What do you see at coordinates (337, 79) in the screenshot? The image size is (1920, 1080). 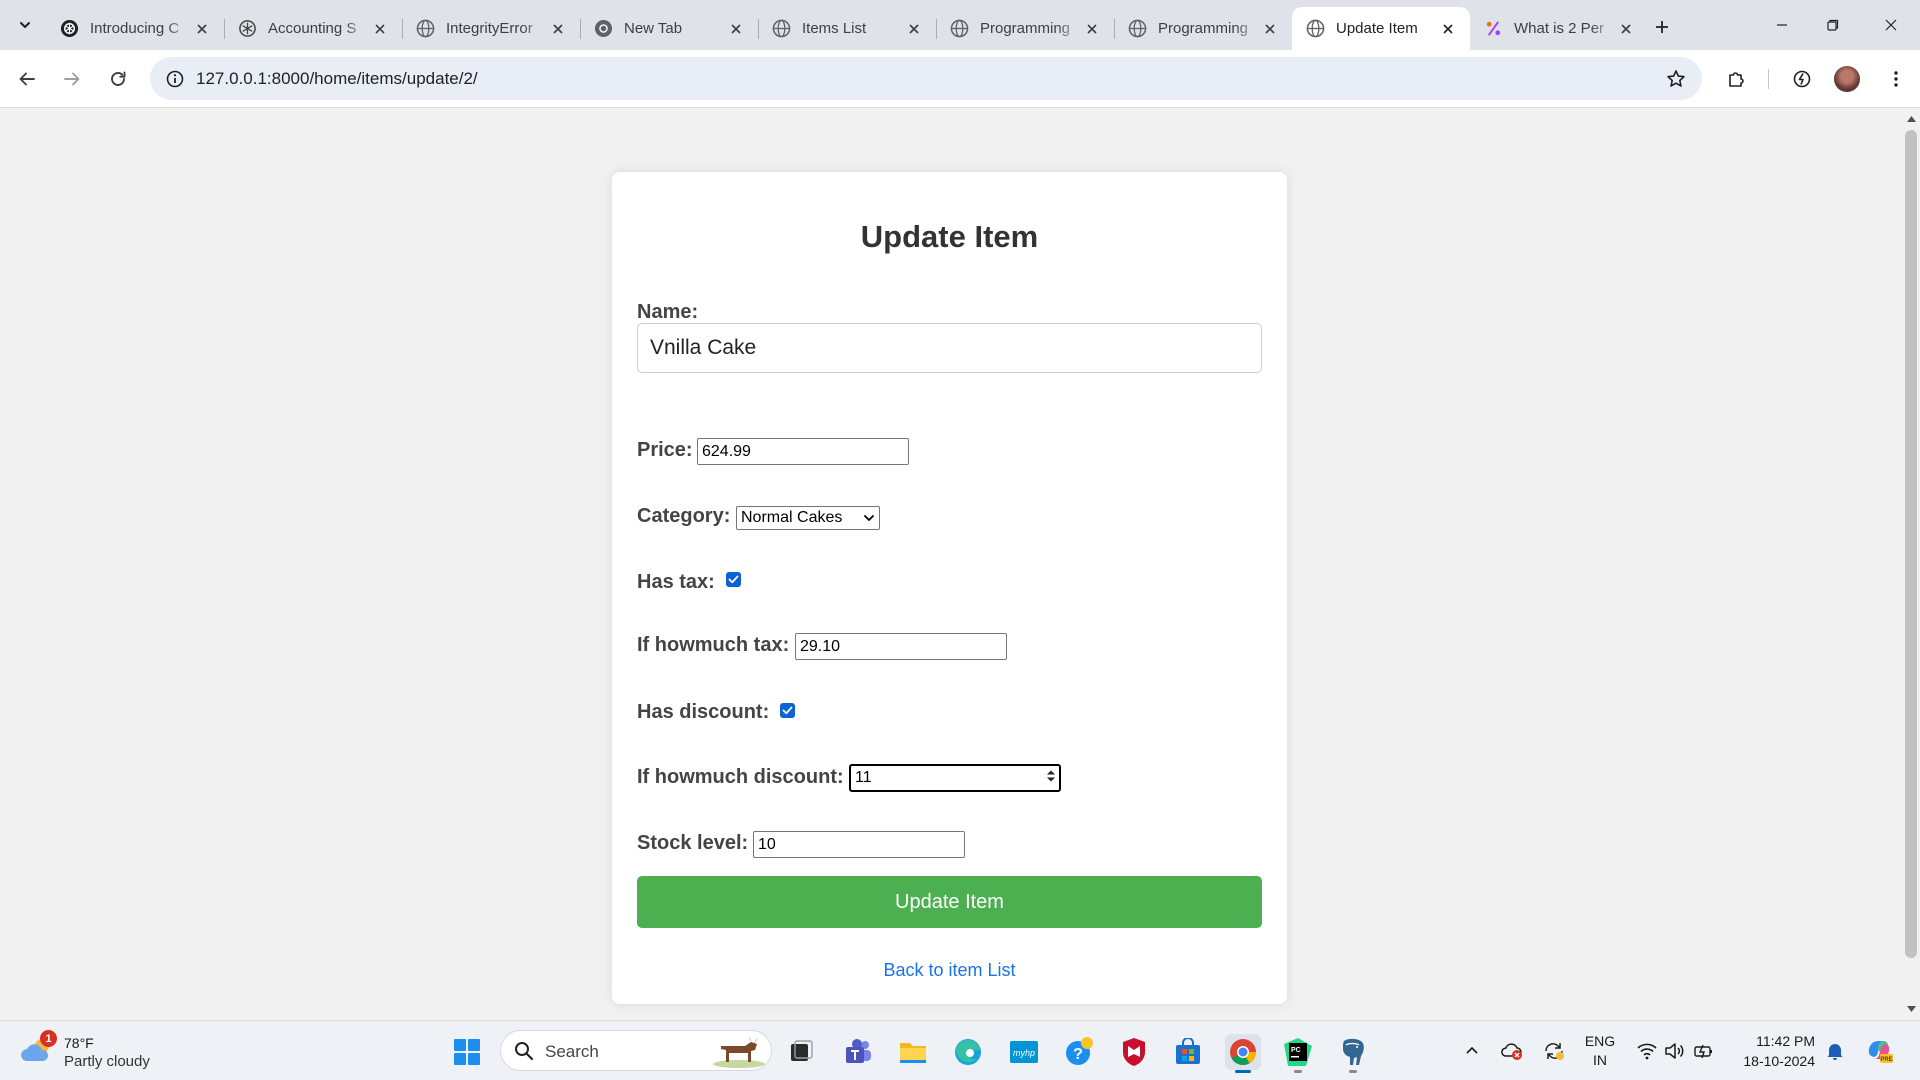 I see `url-text: 127.0.0.1:8000/home/items/update/2/` at bounding box center [337, 79].